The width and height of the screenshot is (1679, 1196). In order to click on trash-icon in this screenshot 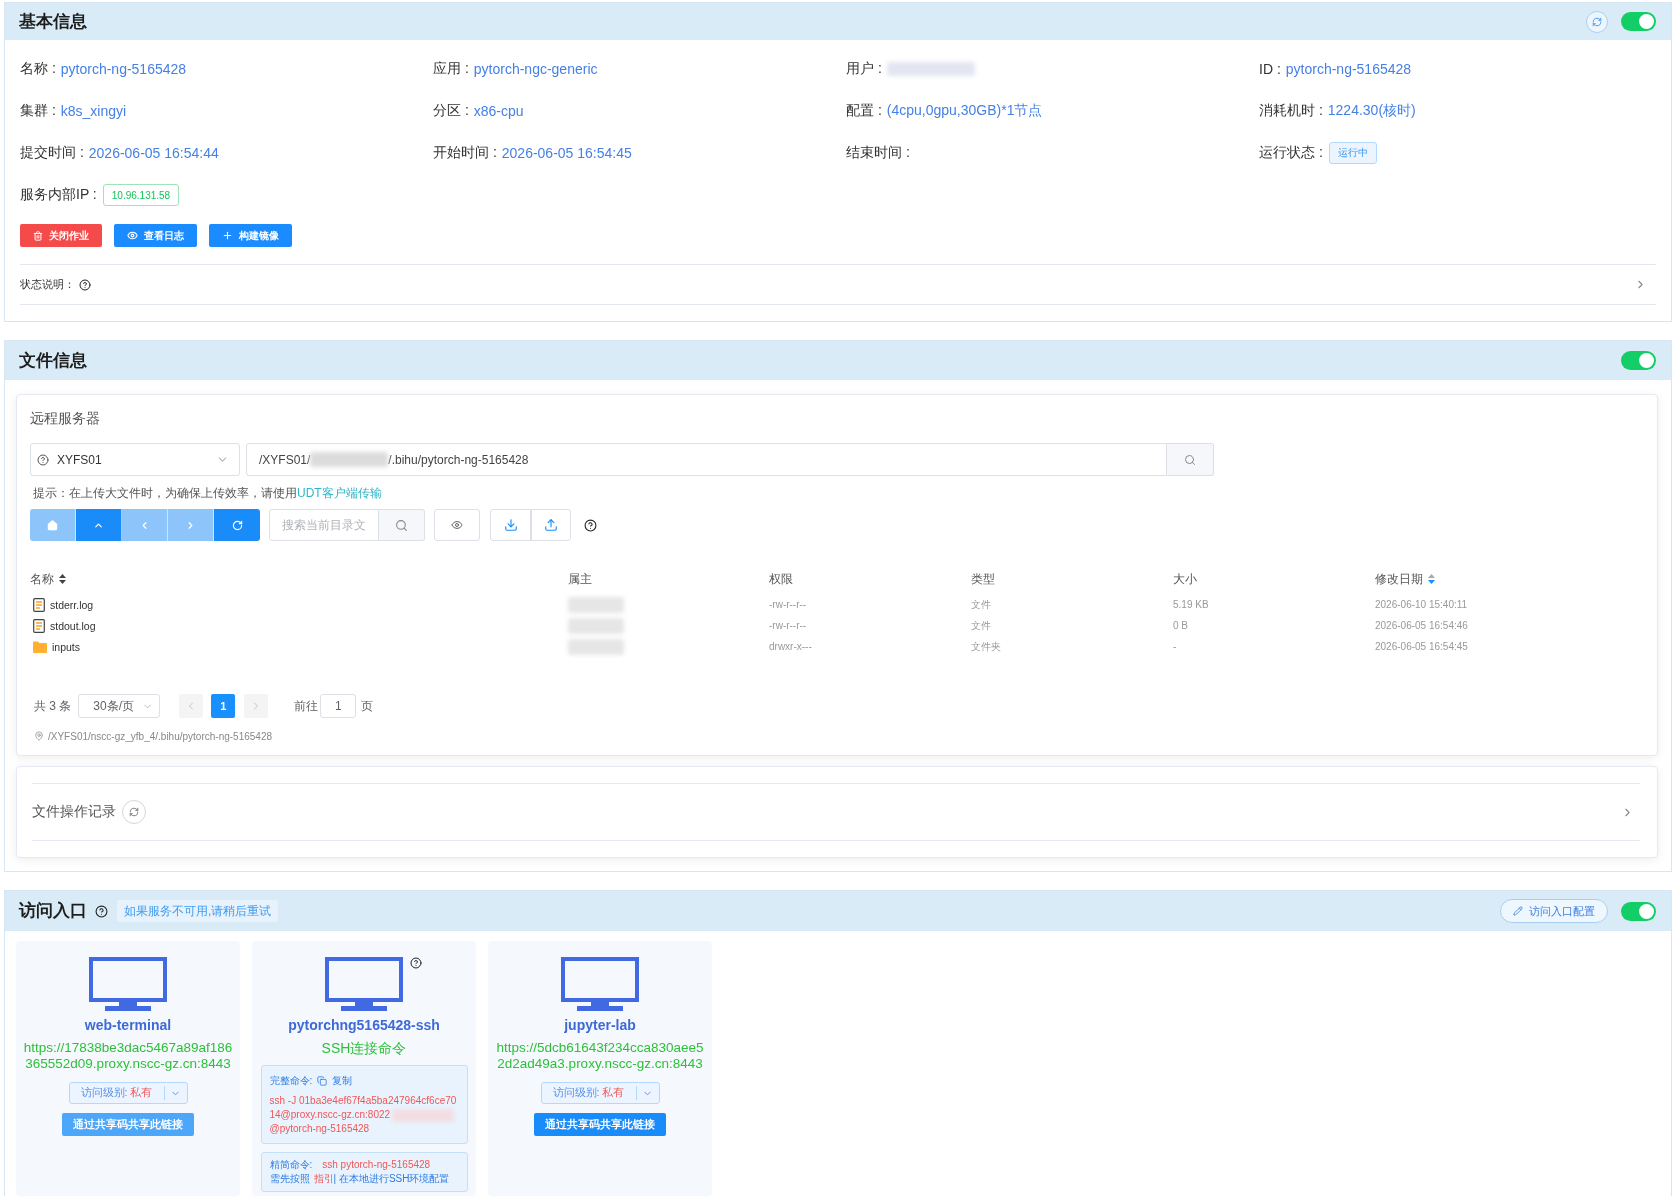, I will do `click(38, 235)`.